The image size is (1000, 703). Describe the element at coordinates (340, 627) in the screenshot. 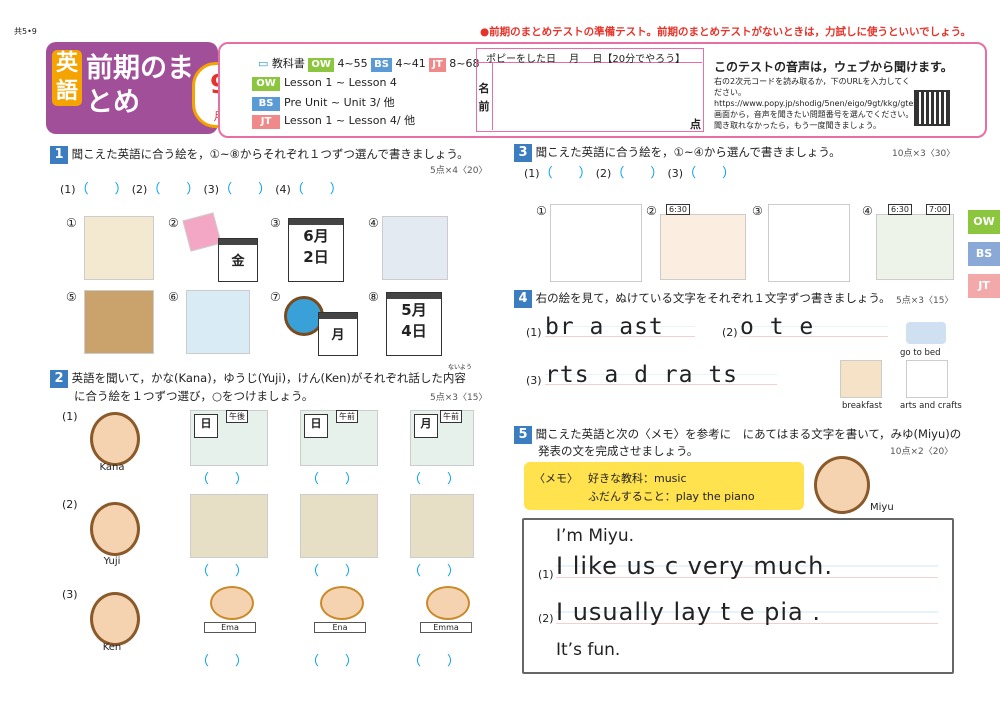

I see `name-sign: Ena` at that location.